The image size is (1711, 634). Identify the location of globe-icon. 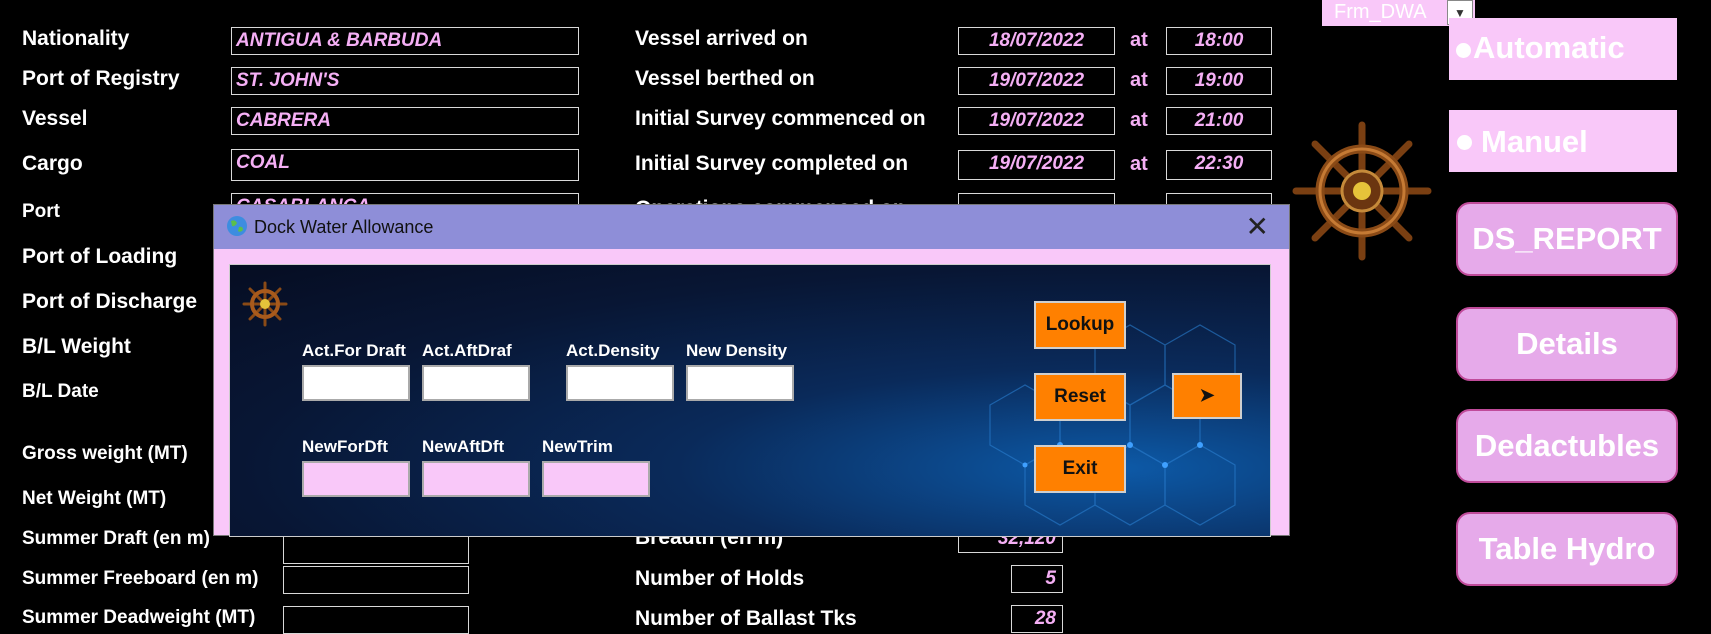
(237, 226).